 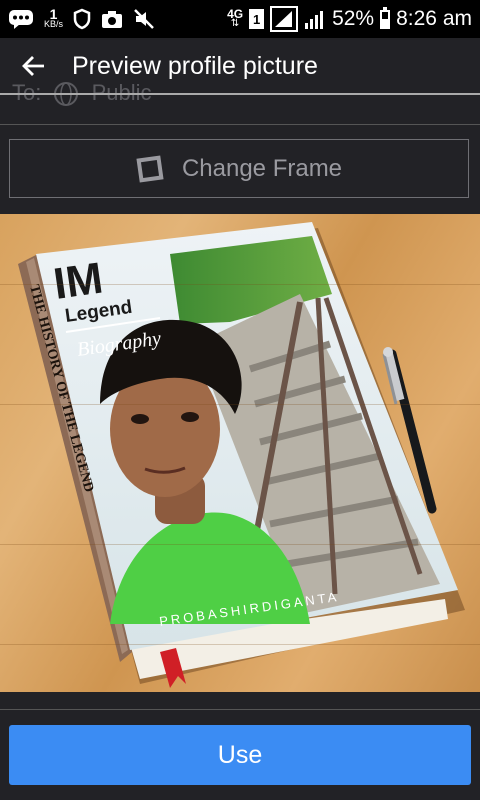 I want to click on page-title: Preview profile picture, so click(x=195, y=66).